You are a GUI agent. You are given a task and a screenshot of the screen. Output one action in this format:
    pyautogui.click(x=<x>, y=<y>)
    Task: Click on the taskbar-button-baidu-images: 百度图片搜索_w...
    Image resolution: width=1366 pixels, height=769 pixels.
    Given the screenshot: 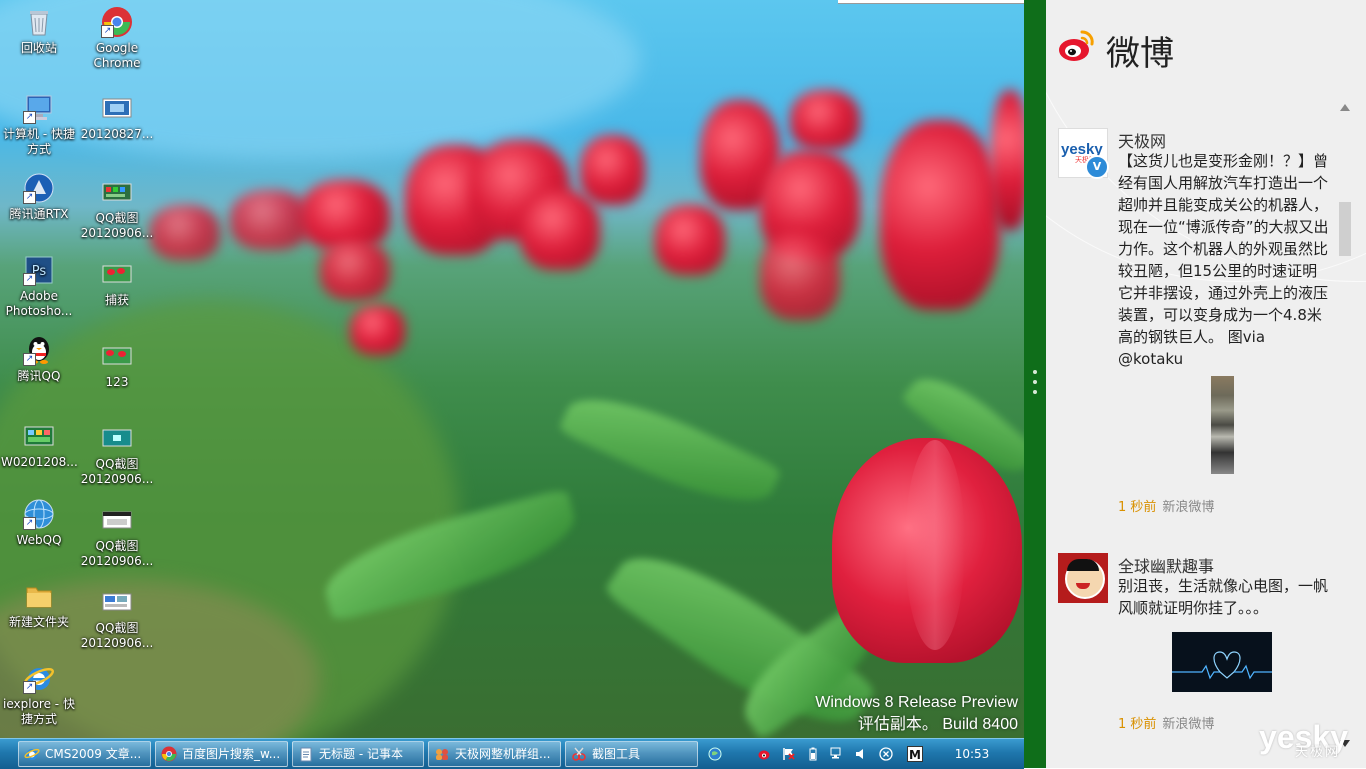 What is the action you would take?
    pyautogui.click(x=221, y=754)
    